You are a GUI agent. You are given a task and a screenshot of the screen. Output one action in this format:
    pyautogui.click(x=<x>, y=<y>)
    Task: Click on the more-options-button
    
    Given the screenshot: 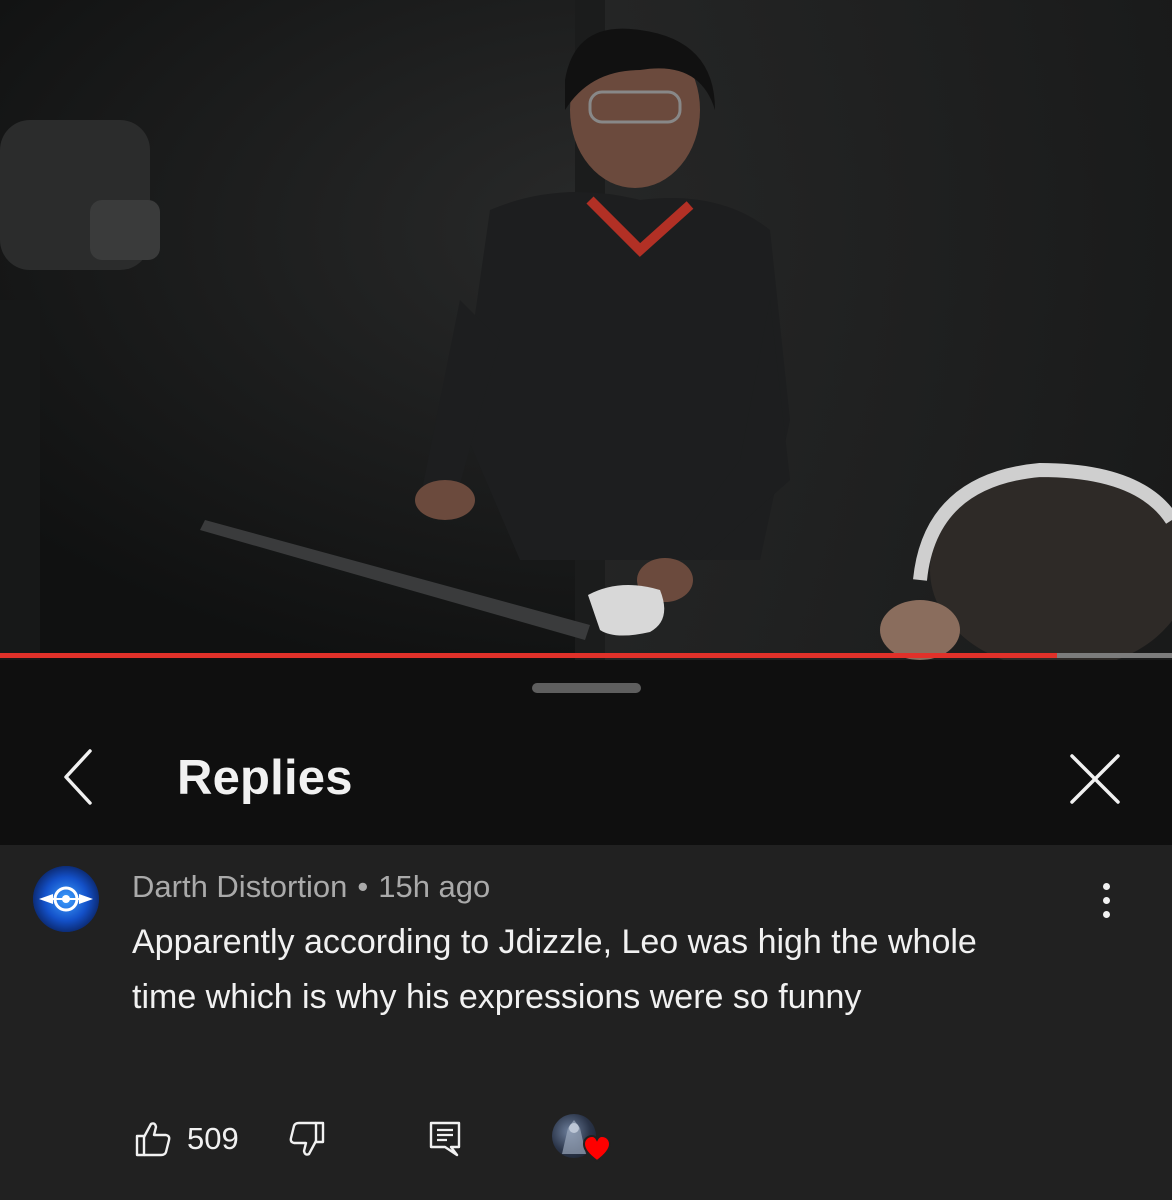 What is the action you would take?
    pyautogui.click(x=1106, y=900)
    